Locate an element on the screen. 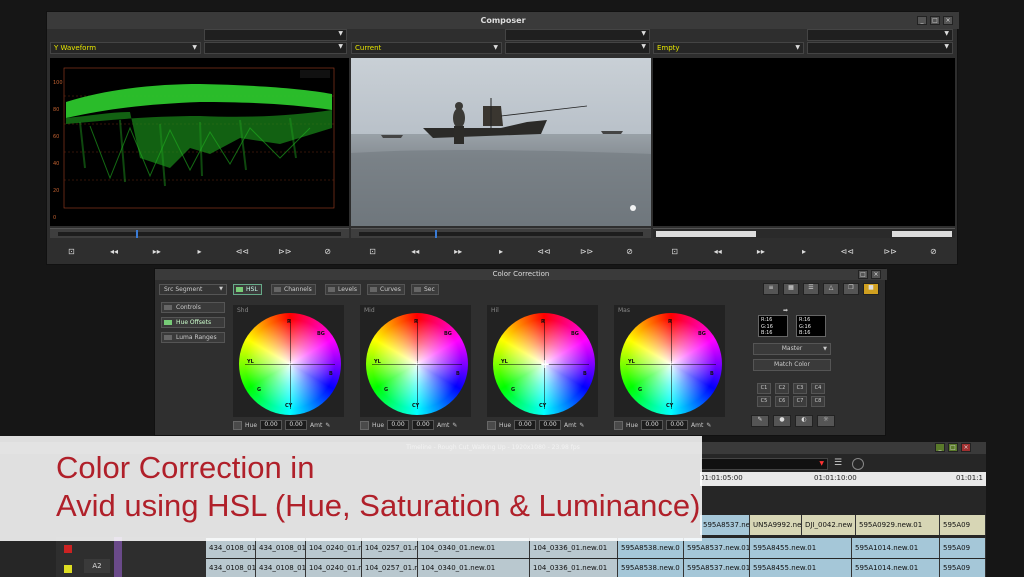  left-monitor-menu: Y Waveform ▼ is located at coordinates (125, 48).